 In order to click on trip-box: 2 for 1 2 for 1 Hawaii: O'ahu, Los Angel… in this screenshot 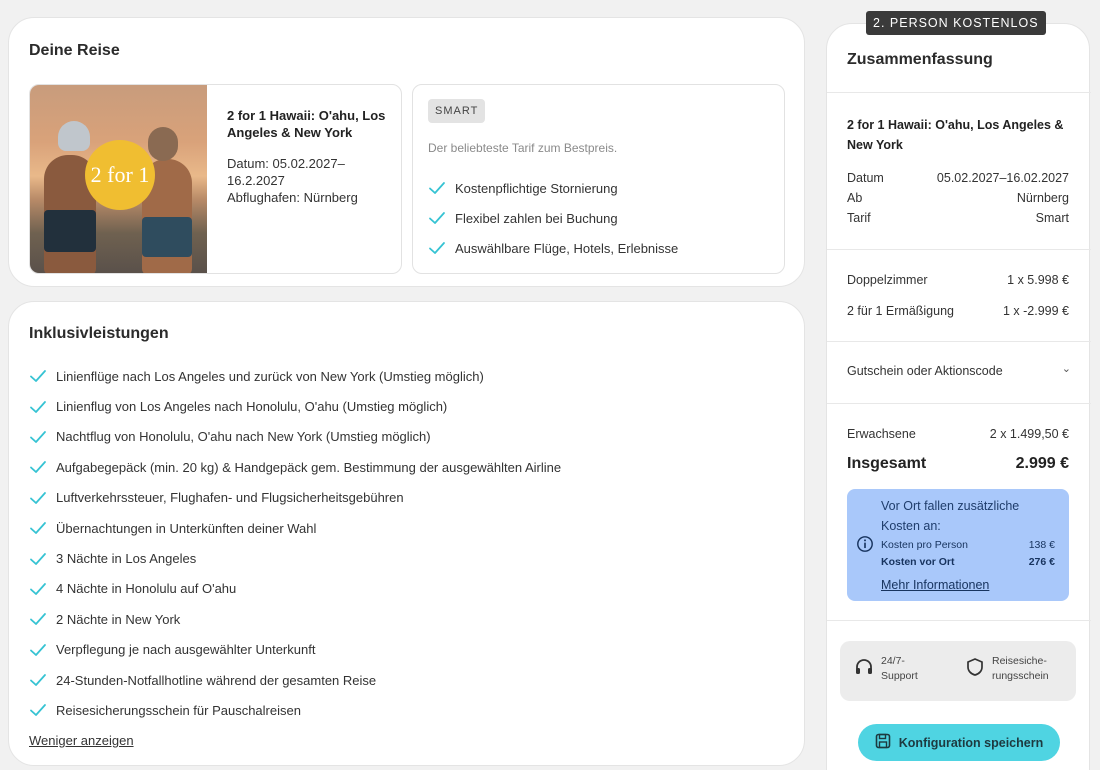, I will do `click(215, 179)`.